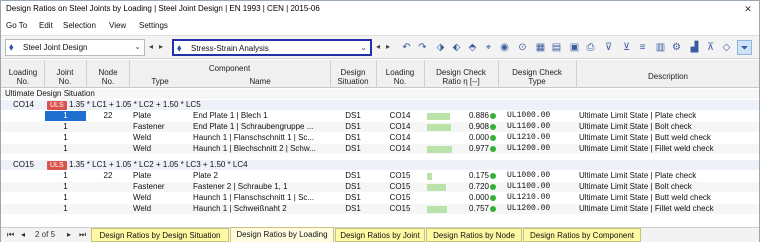  I want to click on node-icon: ⬖, so click(456, 47).